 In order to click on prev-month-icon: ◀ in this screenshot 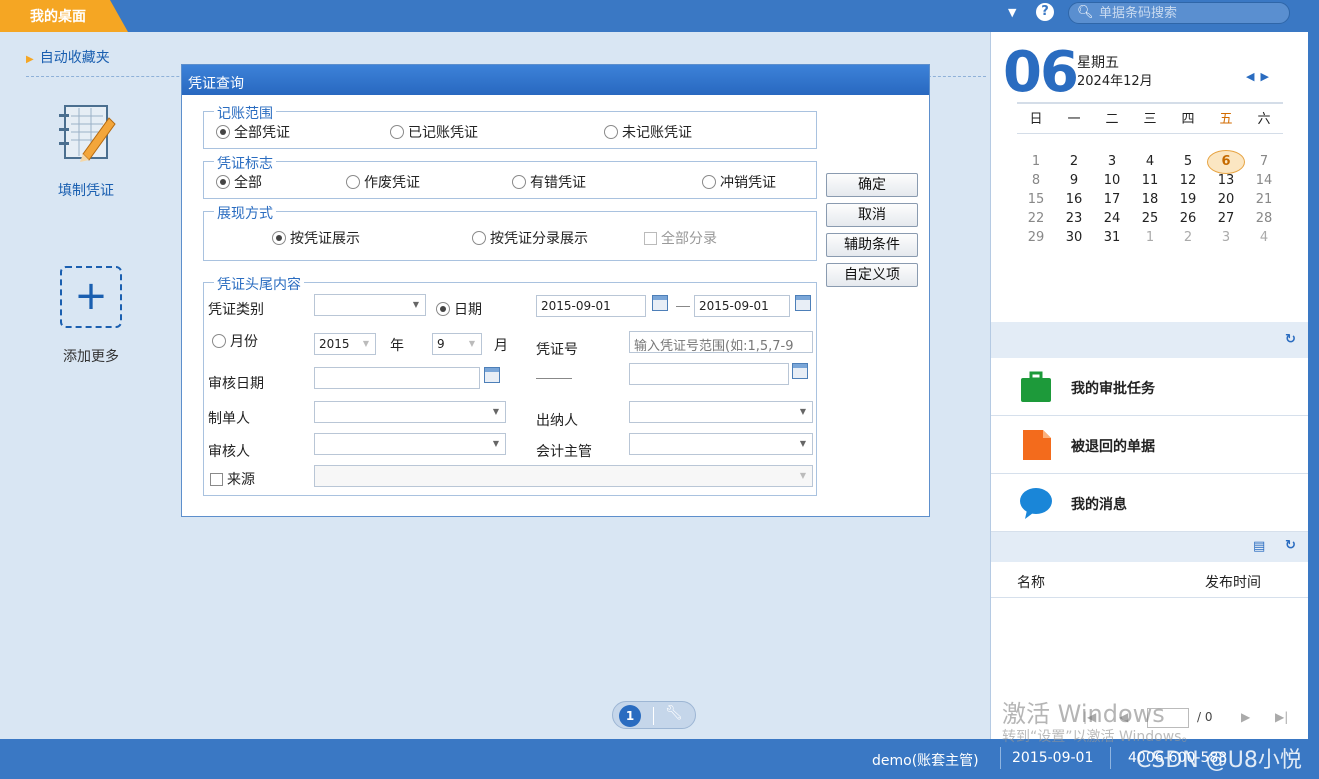, I will do `click(1253, 76)`.